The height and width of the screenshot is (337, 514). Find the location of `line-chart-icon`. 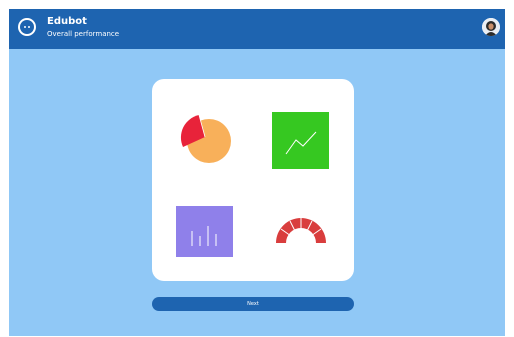

line-chart-icon is located at coordinates (300, 140).